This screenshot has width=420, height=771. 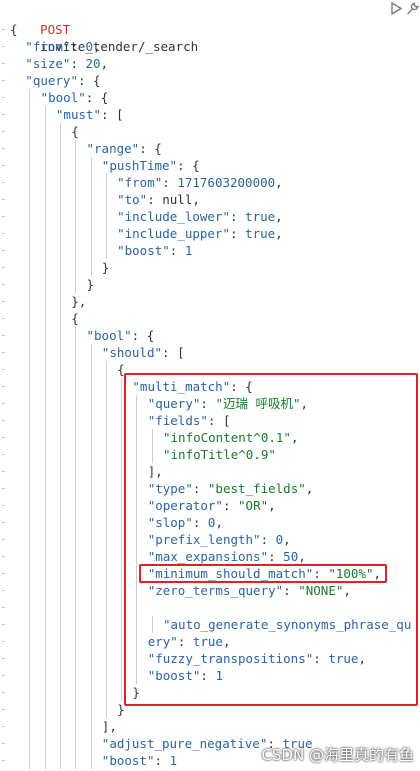 What do you see at coordinates (143, 352) in the screenshot?
I see `code-line: "should": [` at bounding box center [143, 352].